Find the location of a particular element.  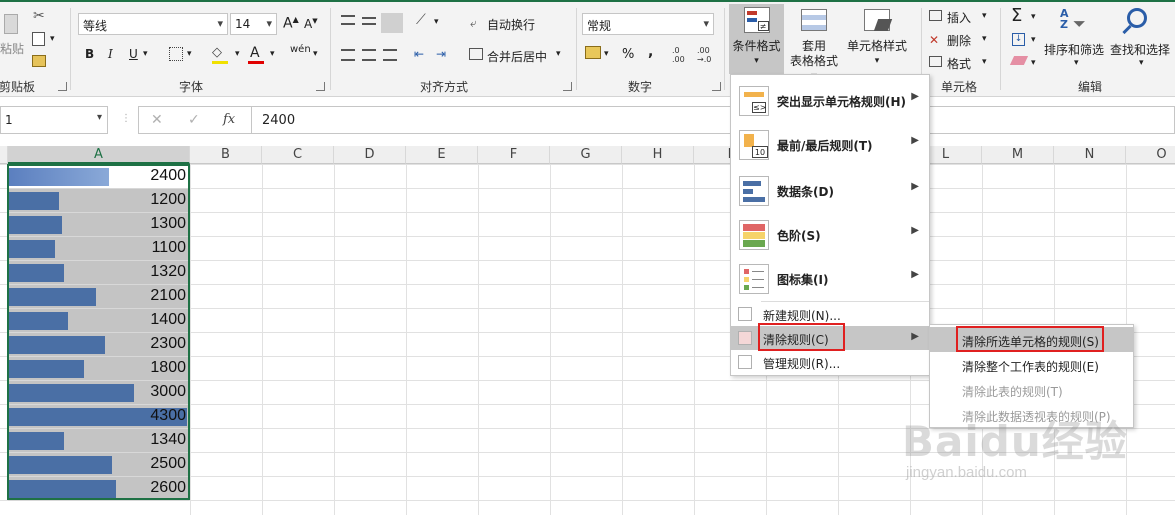

formula-bar: 1 ▾ ⋮ ✕ ✓ fx 2400 is located at coordinates (587, 121).